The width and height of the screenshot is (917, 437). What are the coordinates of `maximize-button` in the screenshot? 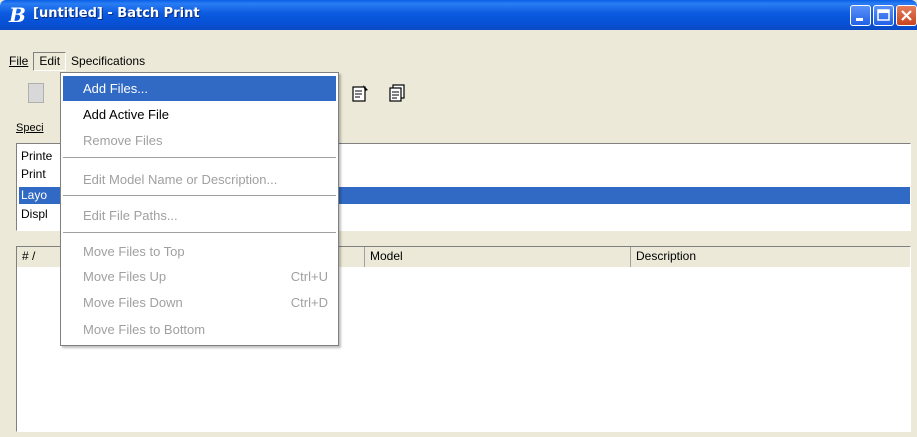 It's located at (883, 15).